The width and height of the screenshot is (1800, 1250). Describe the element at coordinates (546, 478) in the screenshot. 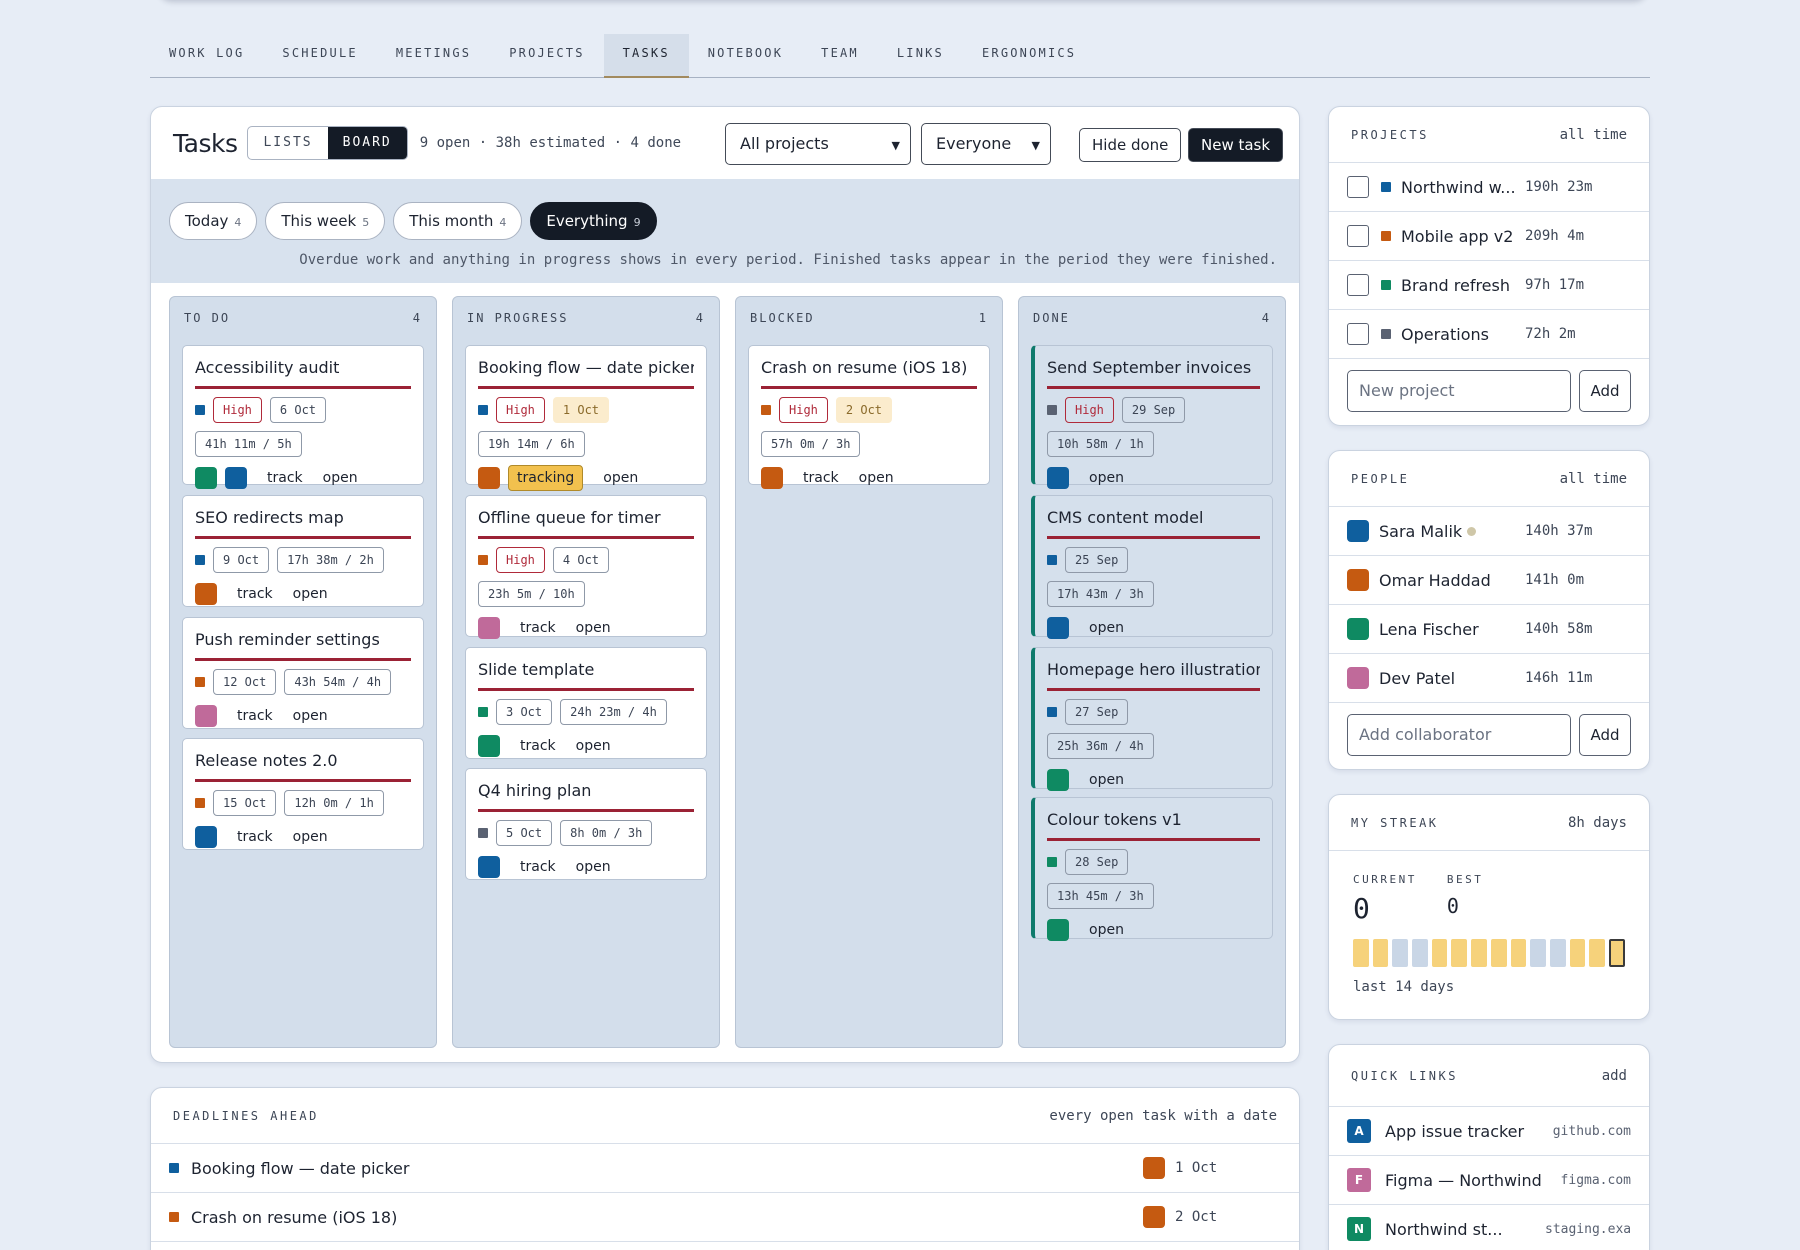

I see `tracking-button: tracking` at that location.